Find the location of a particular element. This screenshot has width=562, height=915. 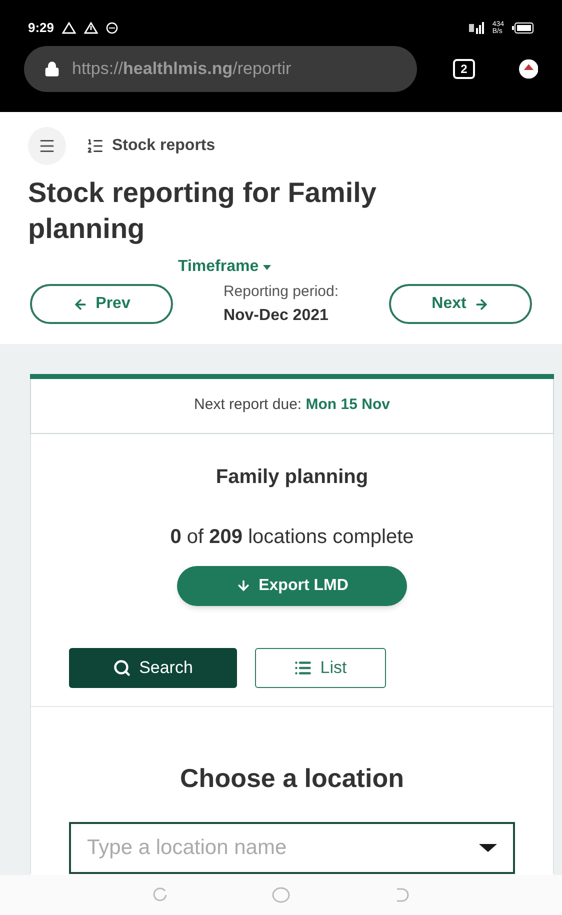

export-button: Export LMD is located at coordinates (292, 586).